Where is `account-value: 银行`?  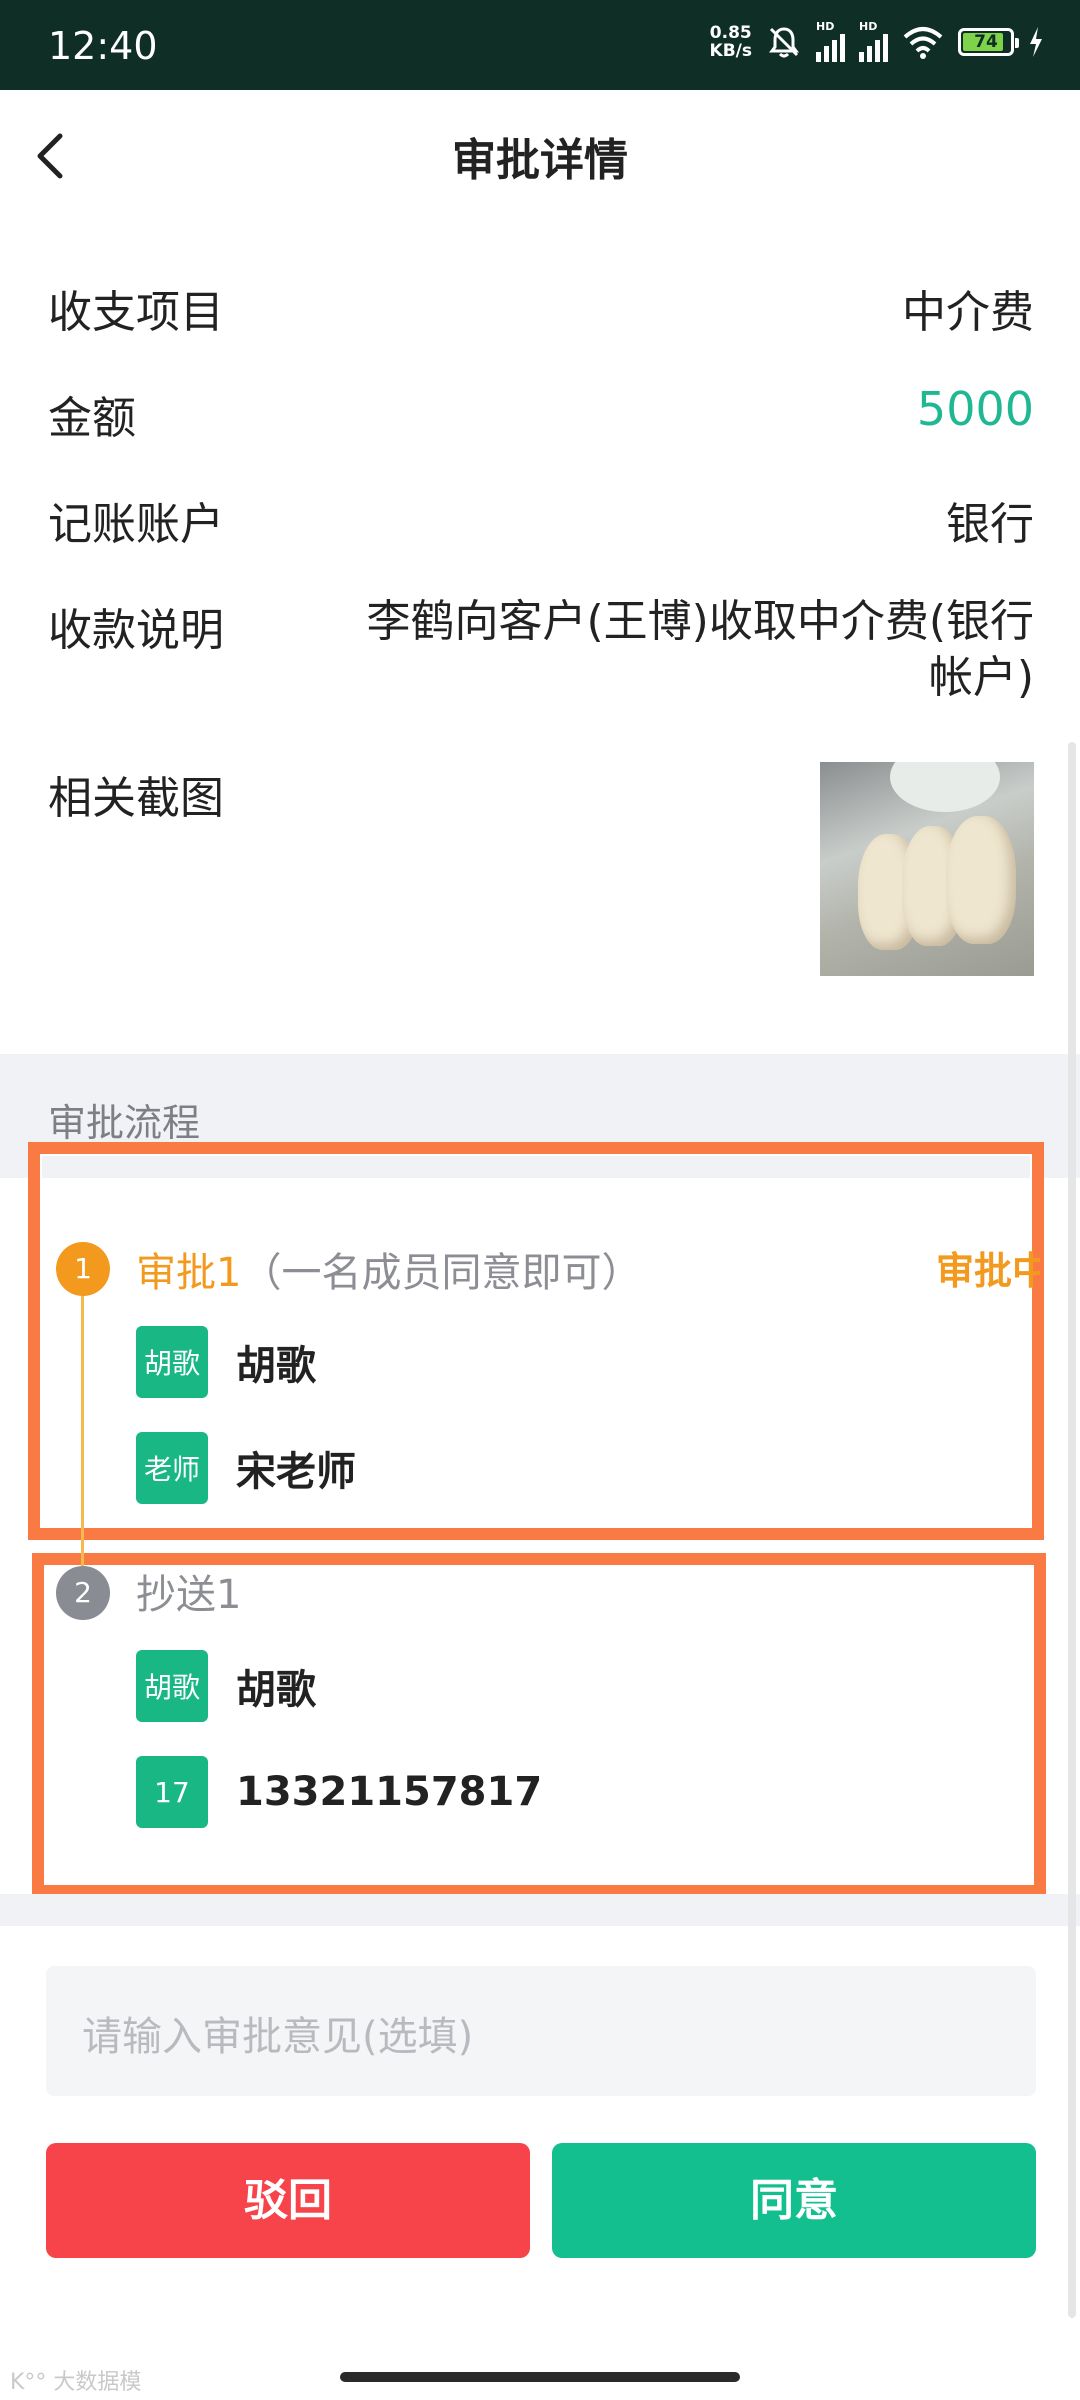 account-value: 银行 is located at coordinates (990, 524).